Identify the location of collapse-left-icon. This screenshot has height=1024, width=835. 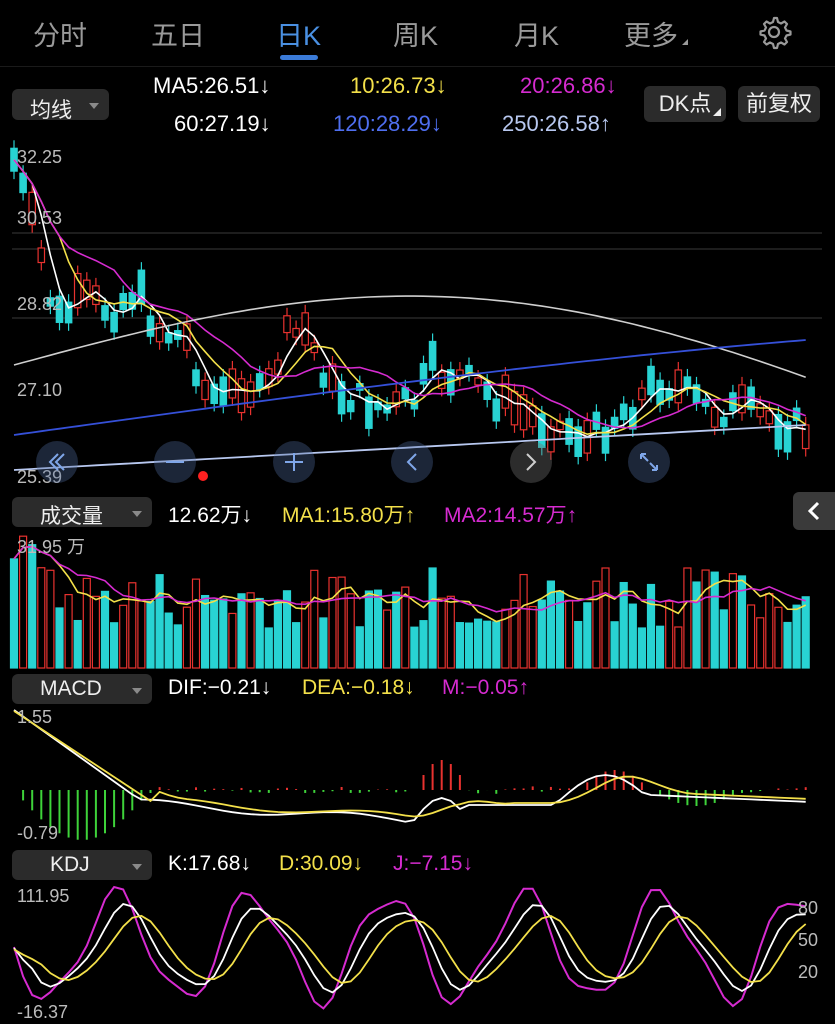
(814, 511).